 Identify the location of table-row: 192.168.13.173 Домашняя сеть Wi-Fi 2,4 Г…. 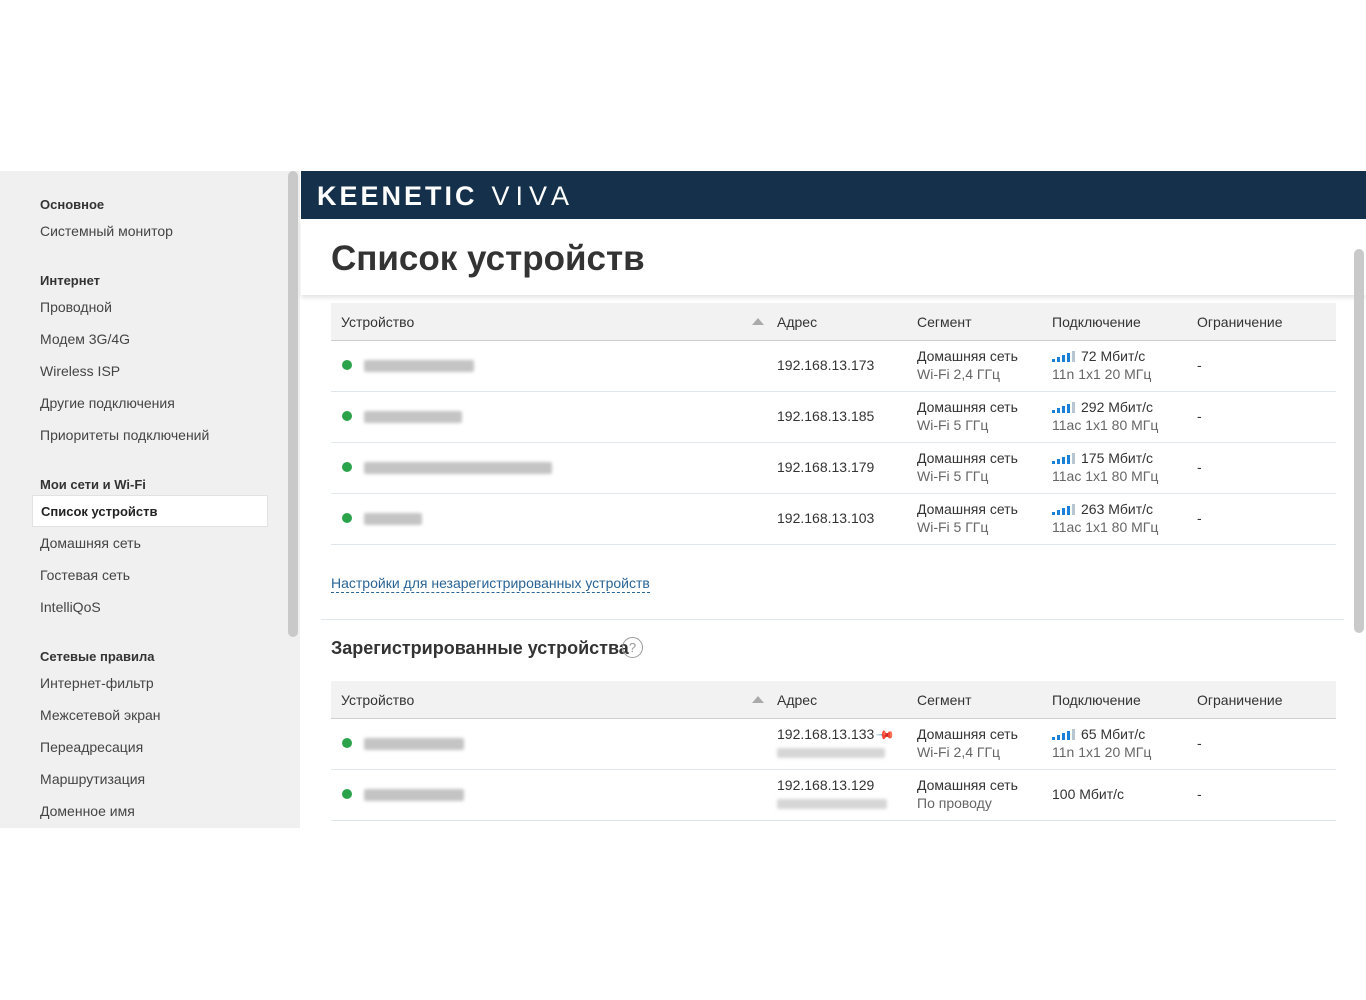
(833, 366).